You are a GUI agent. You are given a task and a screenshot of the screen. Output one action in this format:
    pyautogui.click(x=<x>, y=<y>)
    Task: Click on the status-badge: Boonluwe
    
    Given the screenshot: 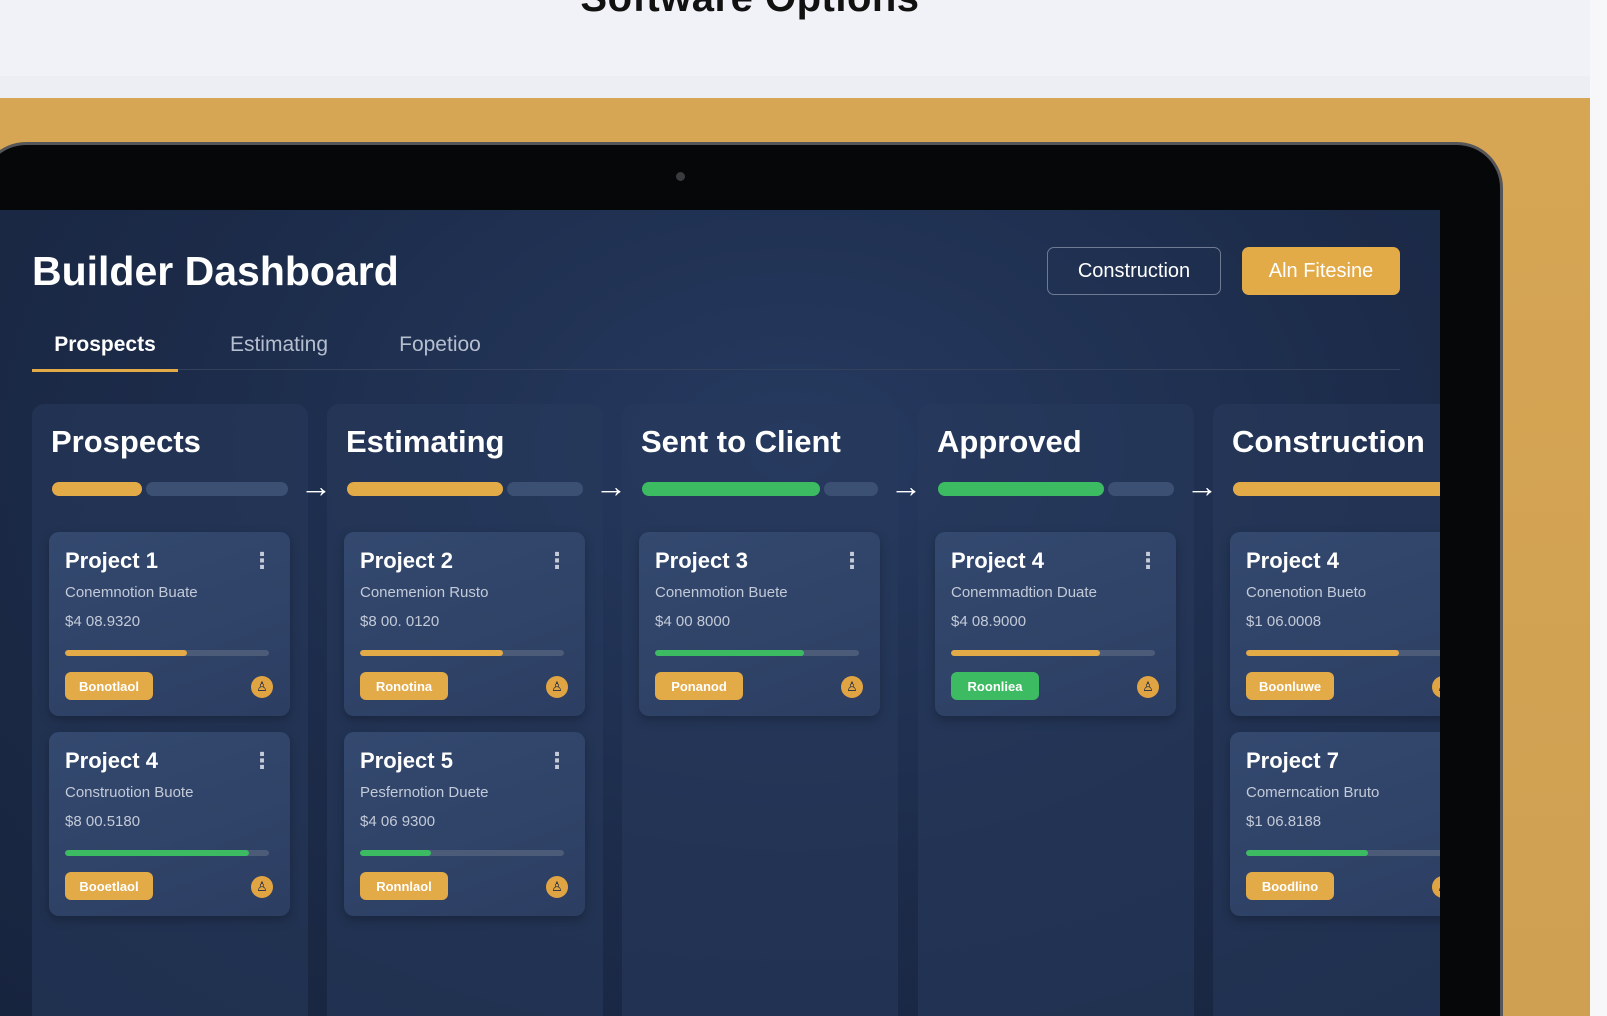 What is the action you would take?
    pyautogui.click(x=1290, y=686)
    